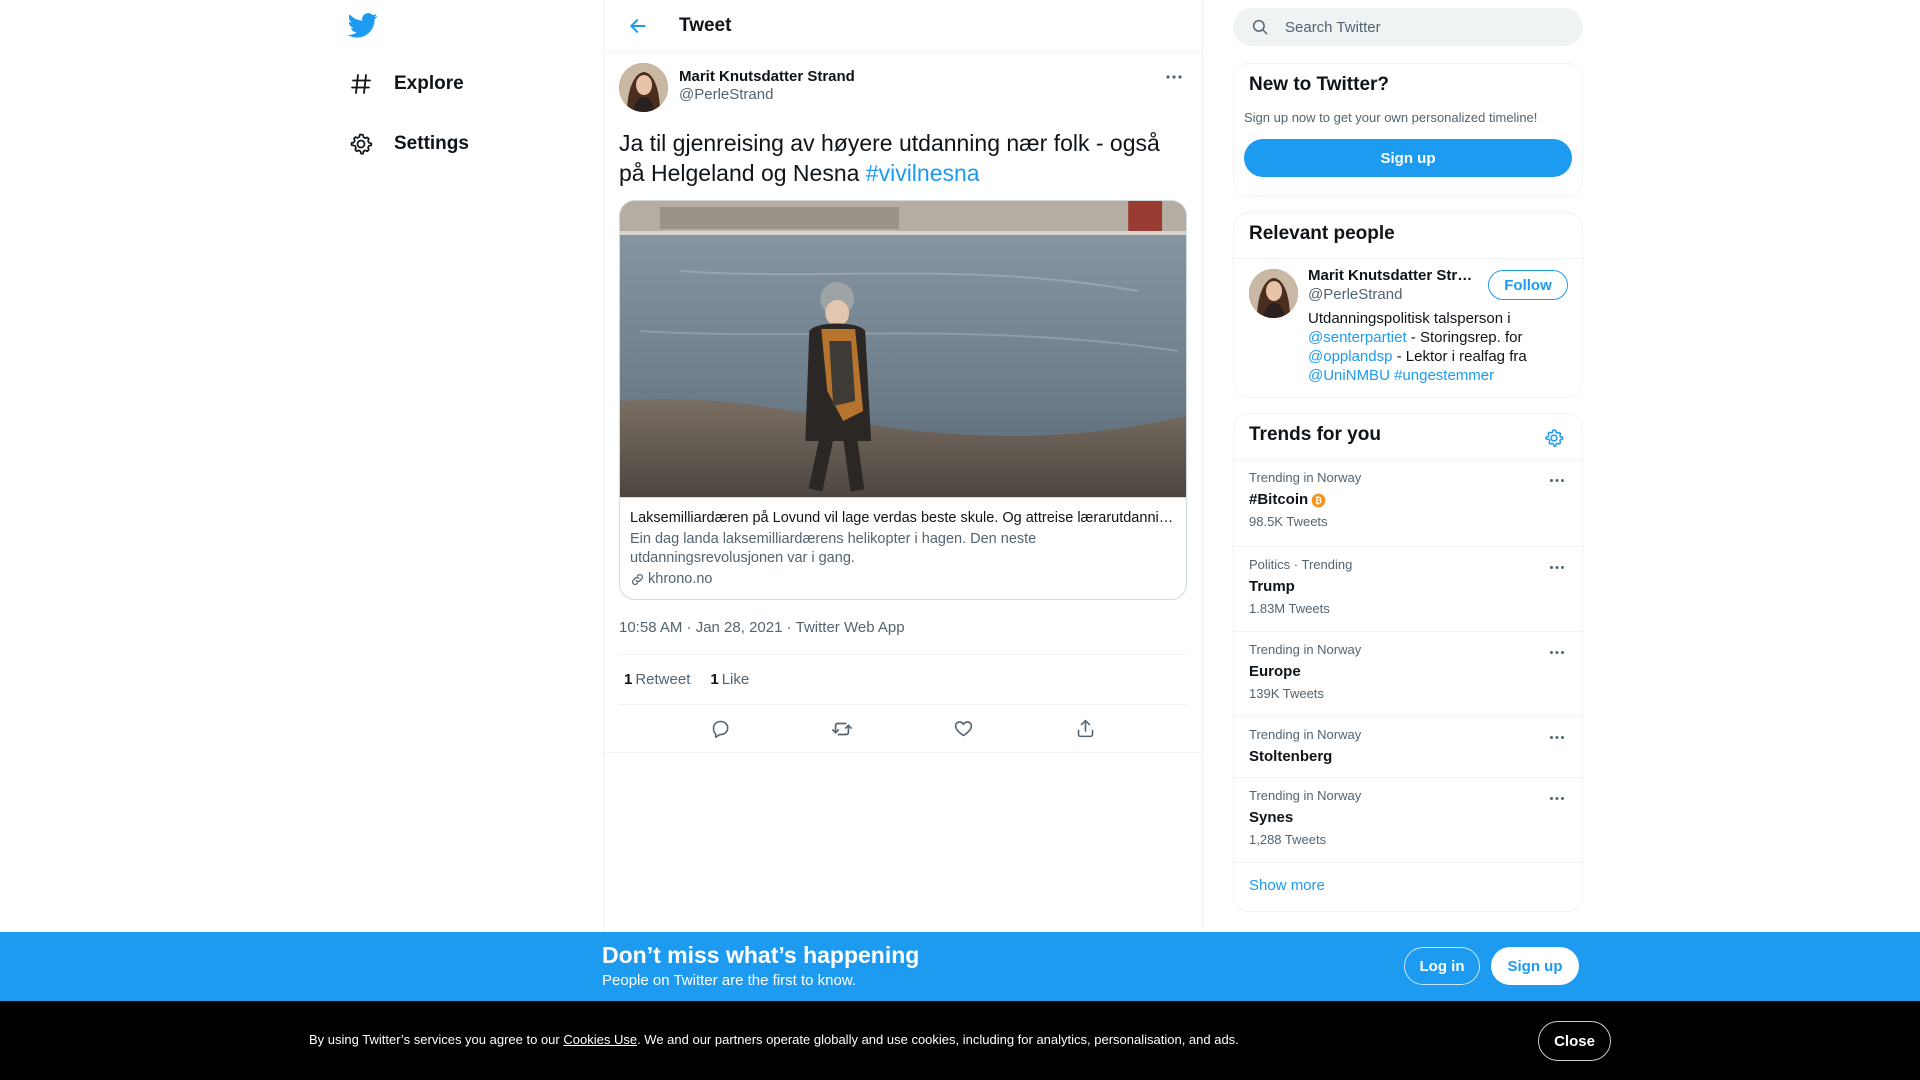  What do you see at coordinates (726, 94) in the screenshot?
I see `author-handle: @PerleStrand` at bounding box center [726, 94].